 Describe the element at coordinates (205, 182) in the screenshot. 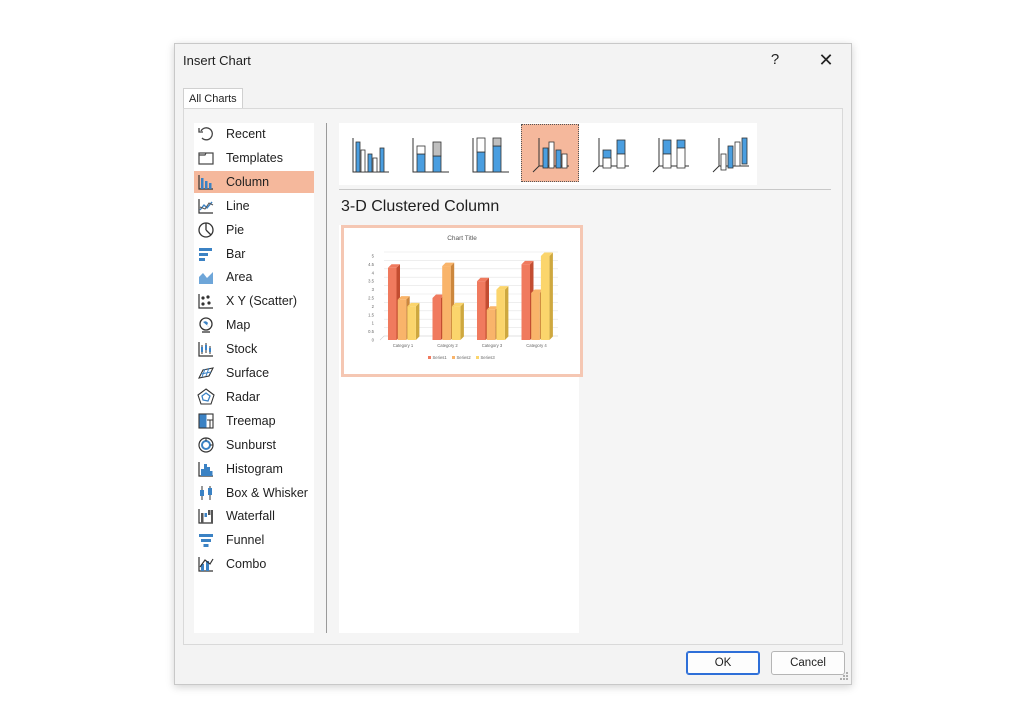

I see `column-chart-icon` at that location.